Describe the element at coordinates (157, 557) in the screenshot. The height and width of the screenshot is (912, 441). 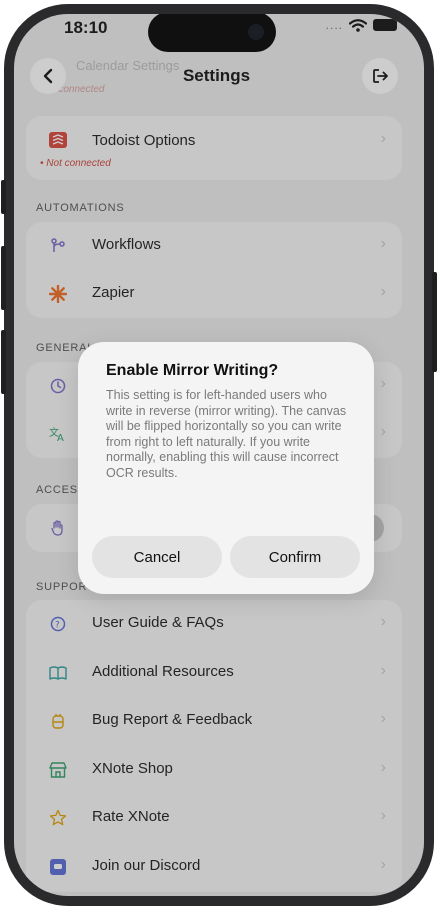
I see `cancel-button: Cancel` at that location.